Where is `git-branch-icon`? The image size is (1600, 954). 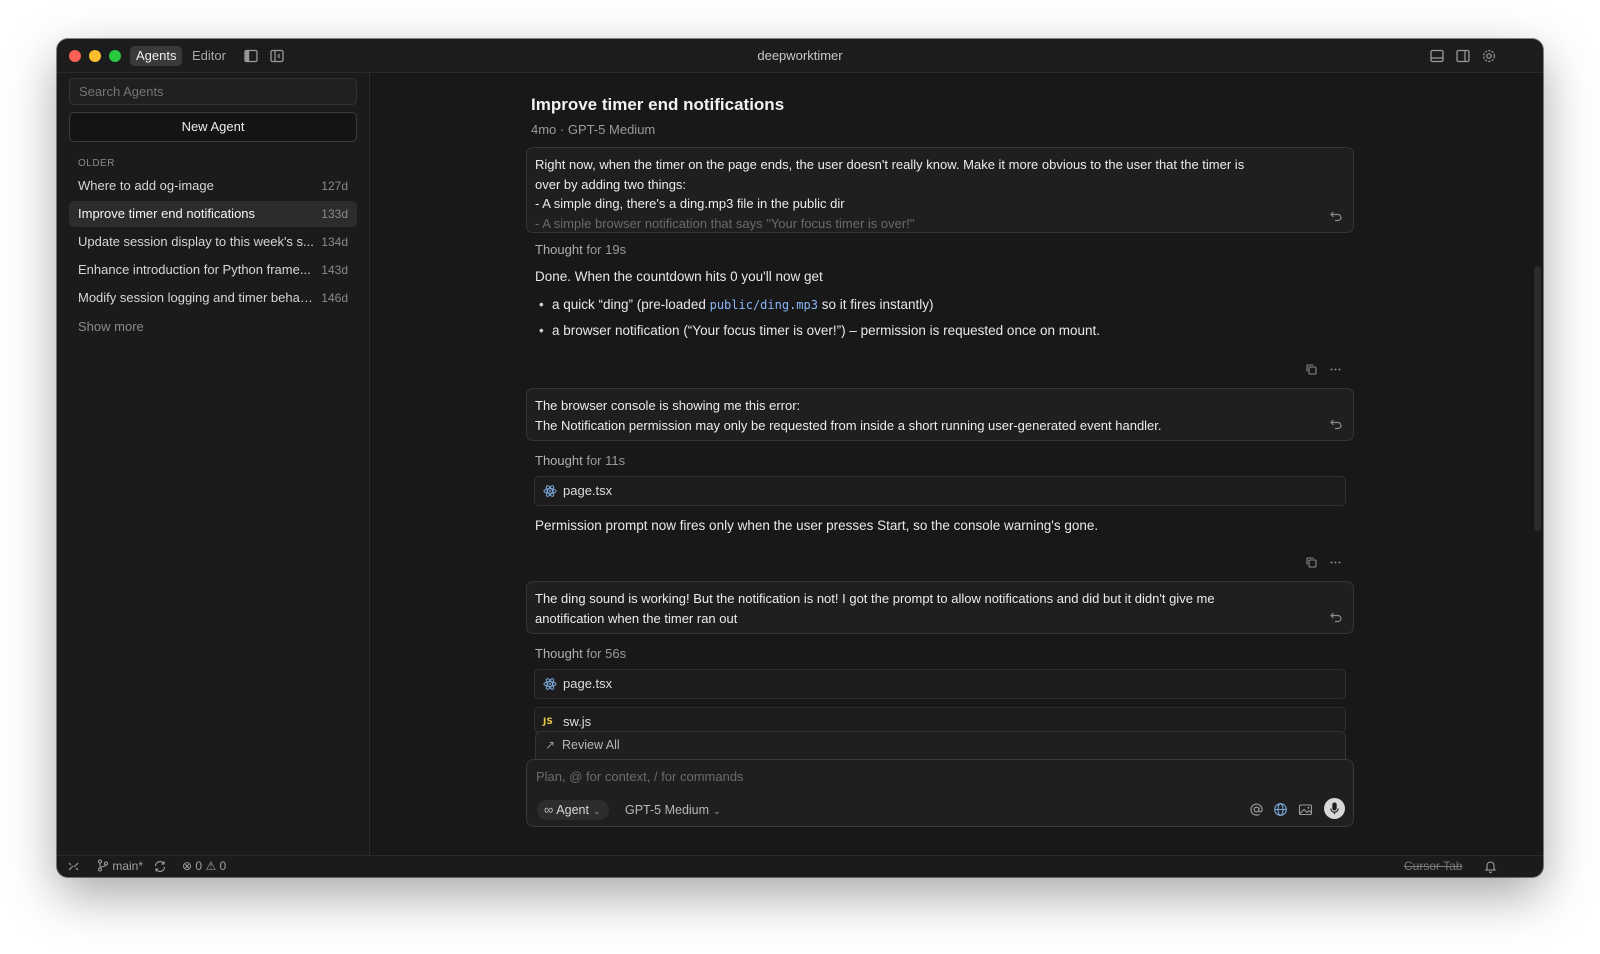
git-branch-icon is located at coordinates (103, 865).